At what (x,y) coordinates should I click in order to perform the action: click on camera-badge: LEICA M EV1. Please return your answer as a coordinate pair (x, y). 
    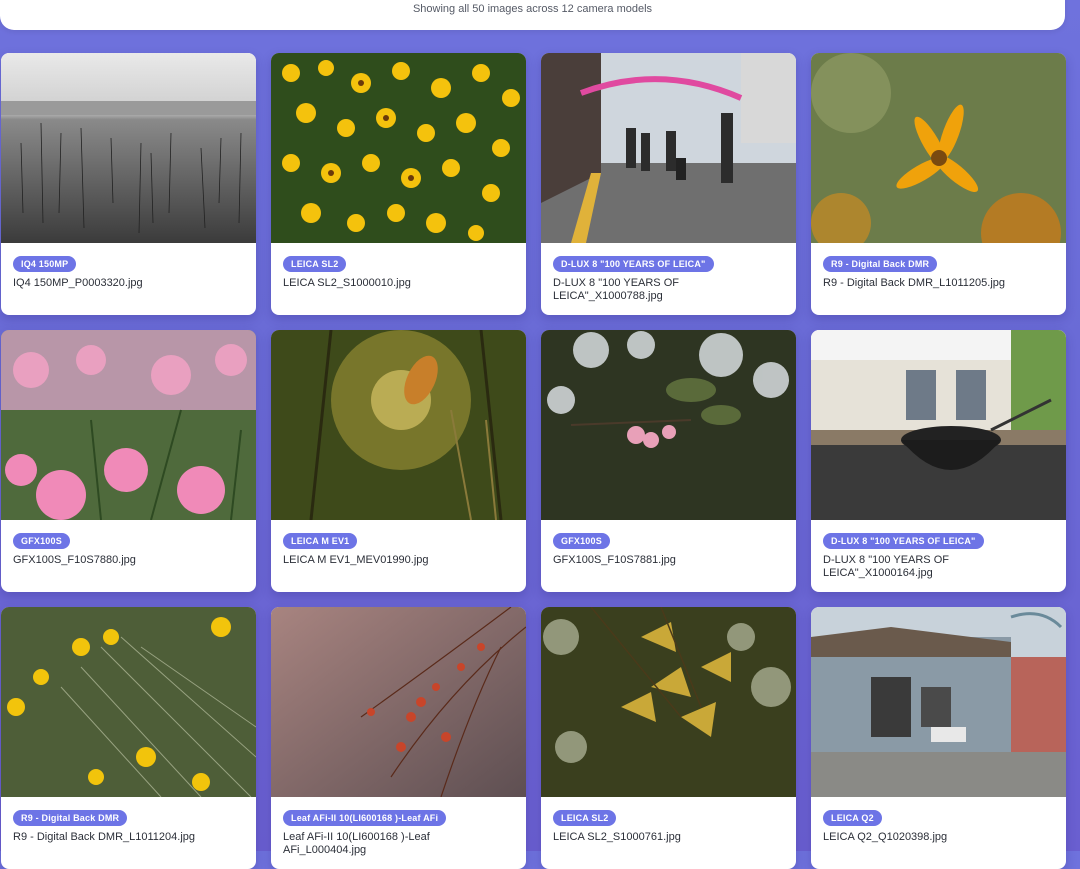
    Looking at the image, I should click on (320, 541).